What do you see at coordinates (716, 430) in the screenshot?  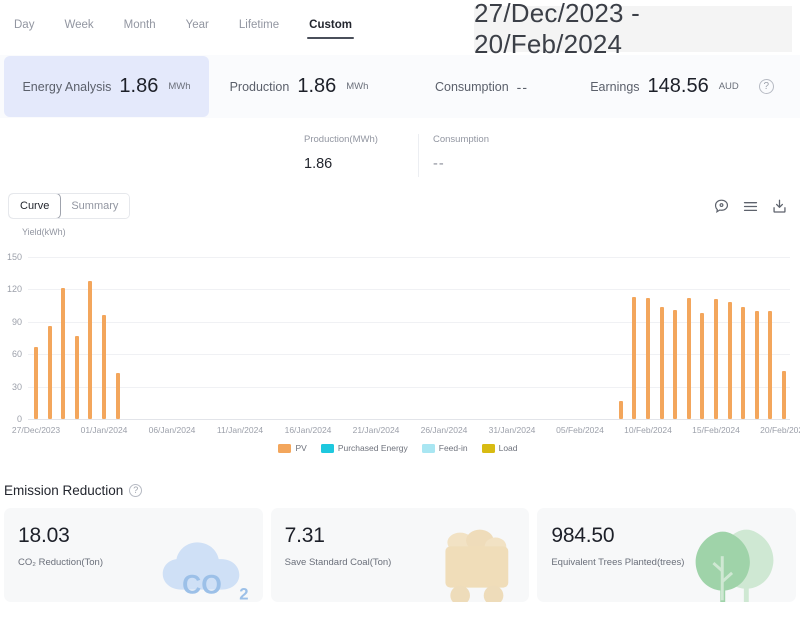 I see `chart-x-tick: 15/Feb/2024` at bounding box center [716, 430].